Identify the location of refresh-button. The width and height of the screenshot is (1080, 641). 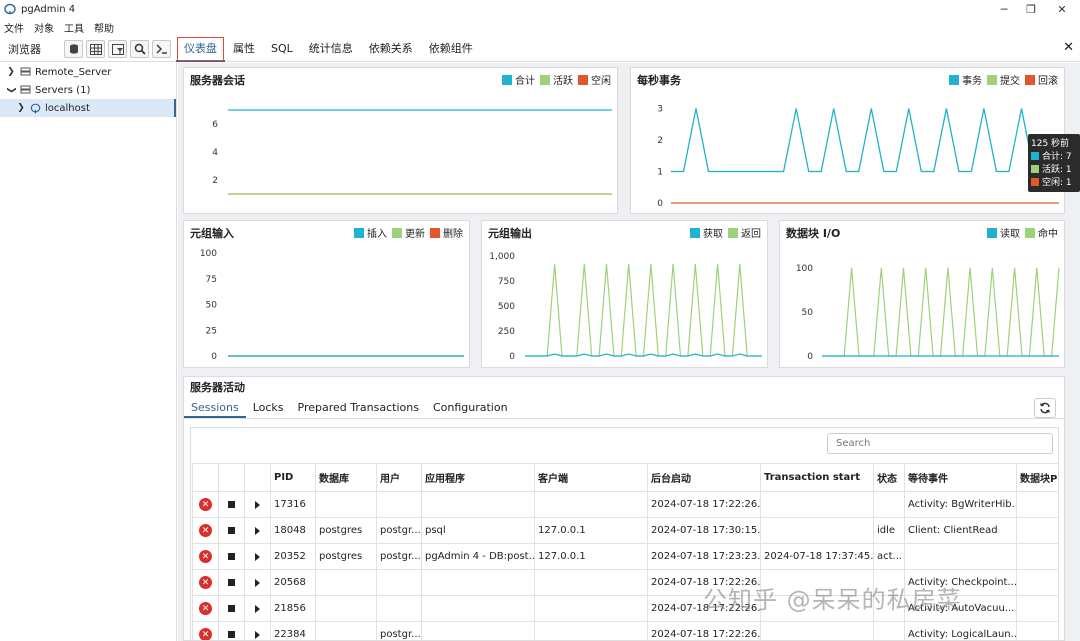
(1045, 408).